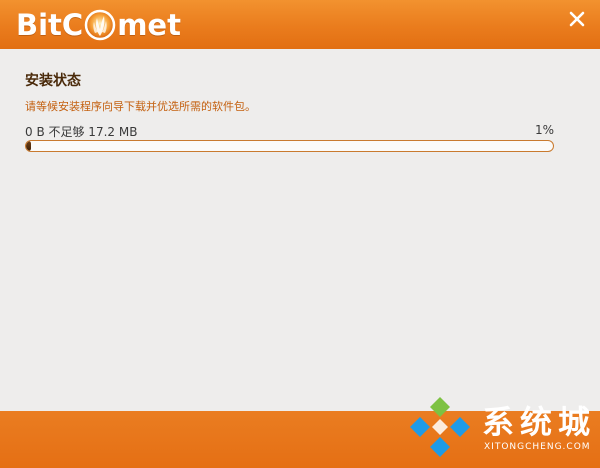 The width and height of the screenshot is (600, 468). Describe the element at coordinates (81, 132) in the screenshot. I see `download-size-label: 0 B 不足够 17.2 MB` at that location.